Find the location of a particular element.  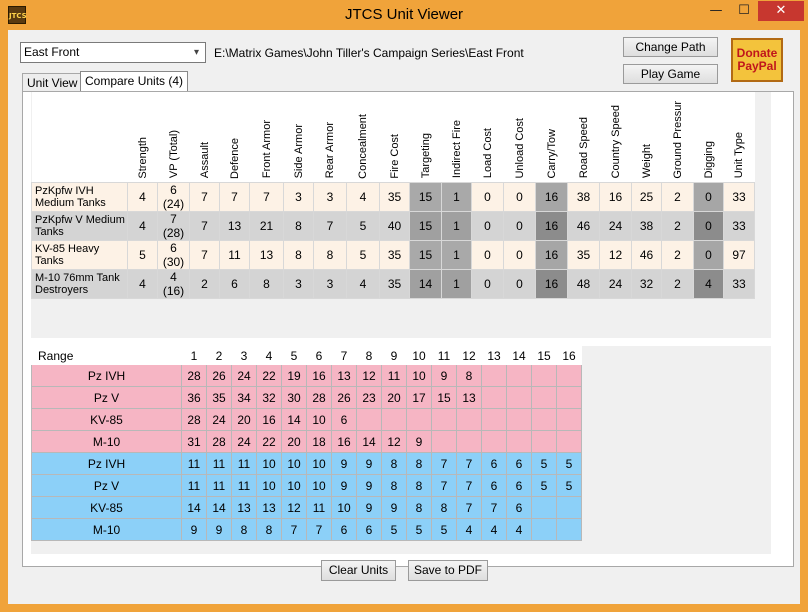

pink-range-row: Pz IVH 28 26 24 22 19 16 13 12 11 10 9 8 is located at coordinates (306, 375).